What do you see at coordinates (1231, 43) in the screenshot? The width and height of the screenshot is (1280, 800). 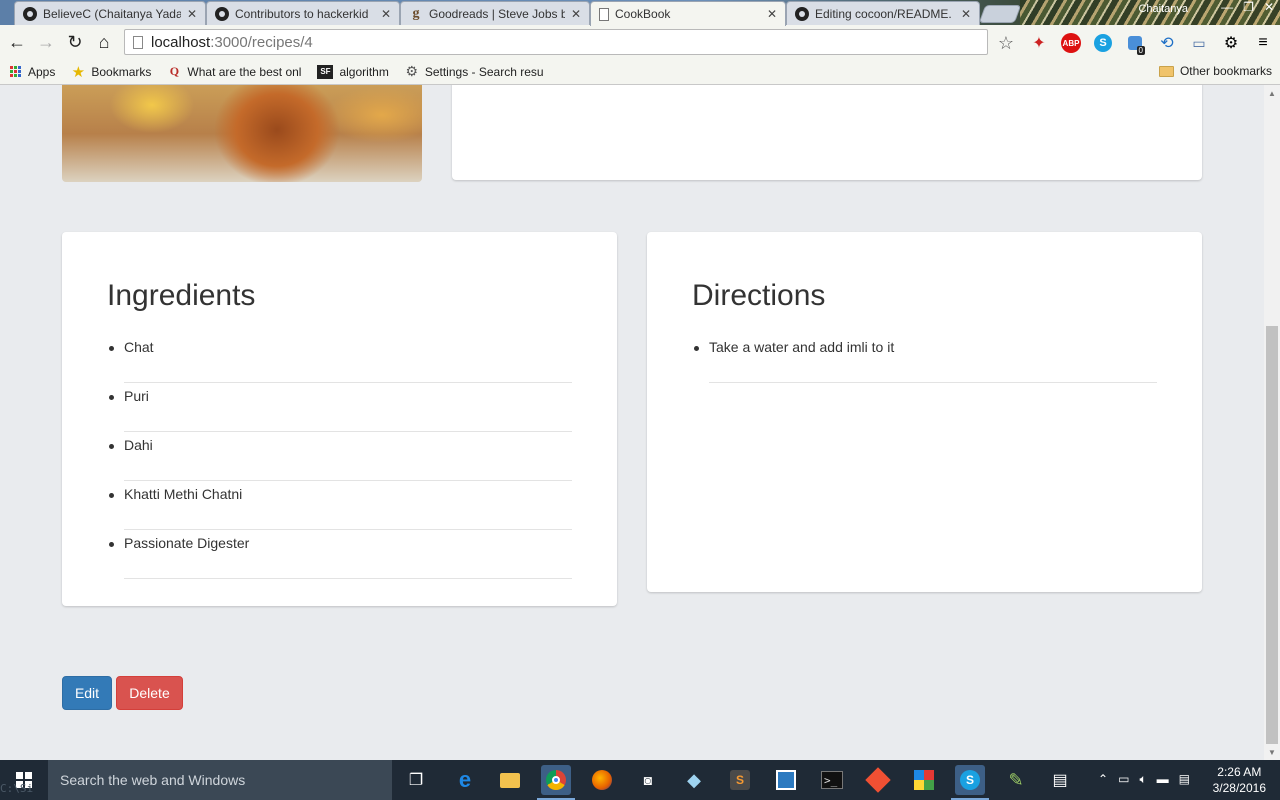 I see `settings-gear-icon: ⚙` at bounding box center [1231, 43].